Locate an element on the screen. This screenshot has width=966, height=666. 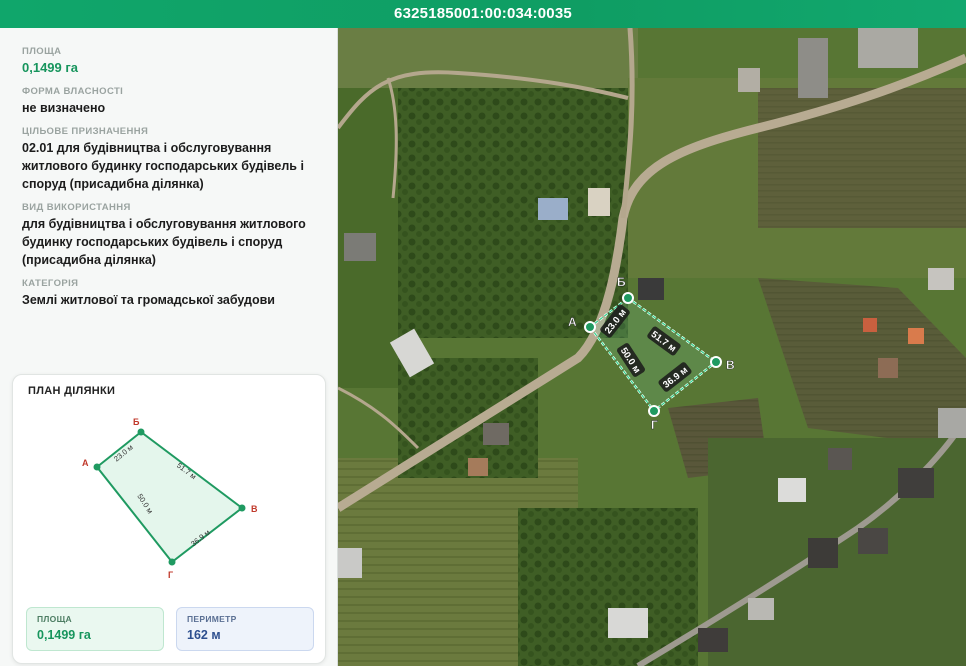
plan-vertex-a is located at coordinates (97, 467).